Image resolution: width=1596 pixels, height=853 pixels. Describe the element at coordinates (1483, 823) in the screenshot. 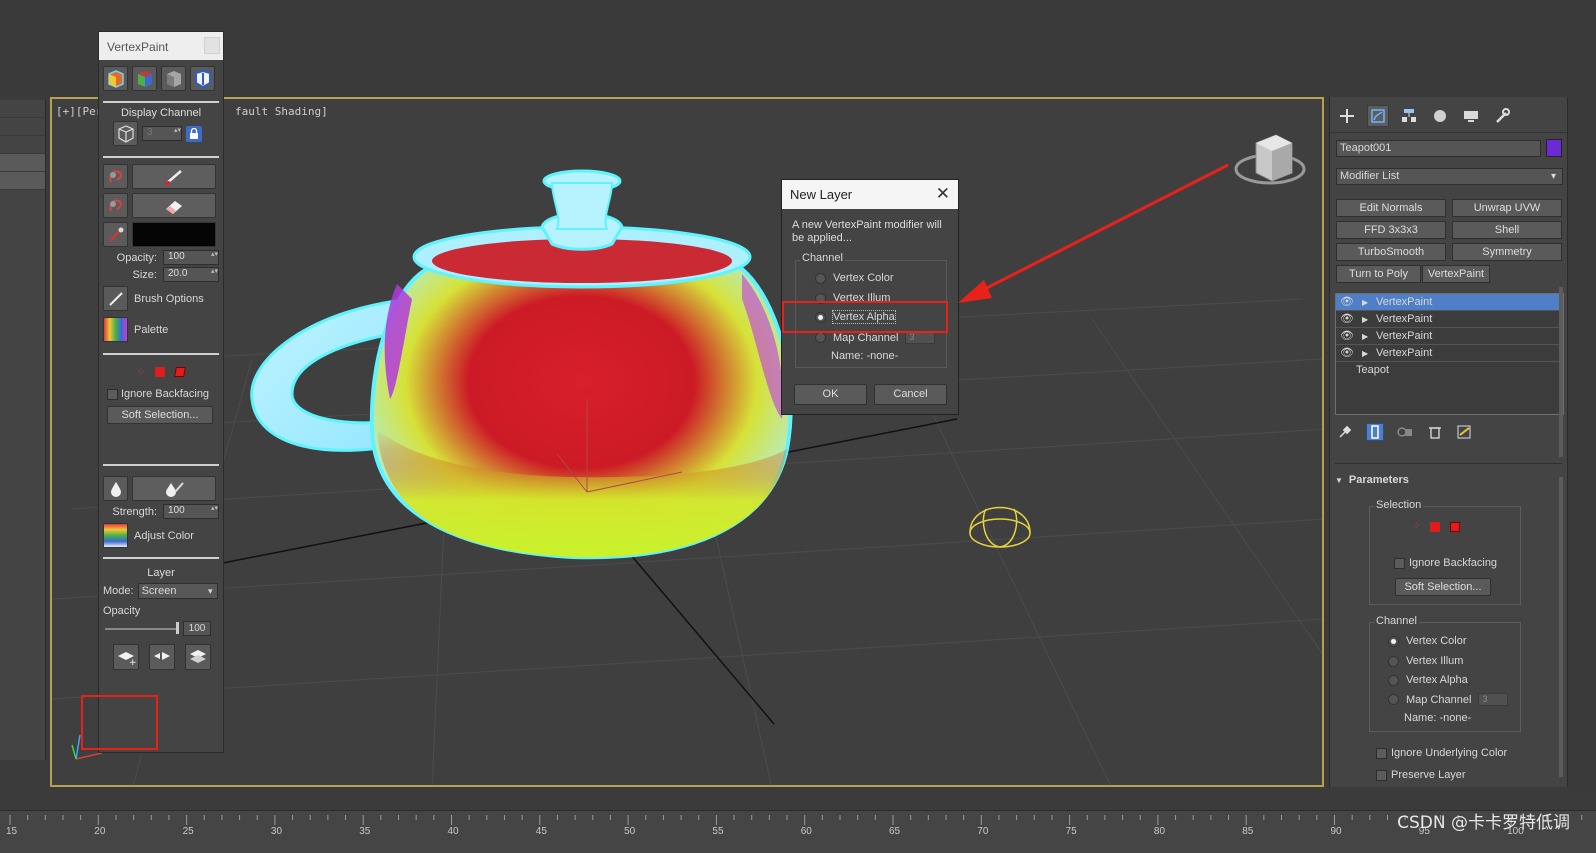

I see `watermark: CSDN @卡卡罗特低调` at that location.